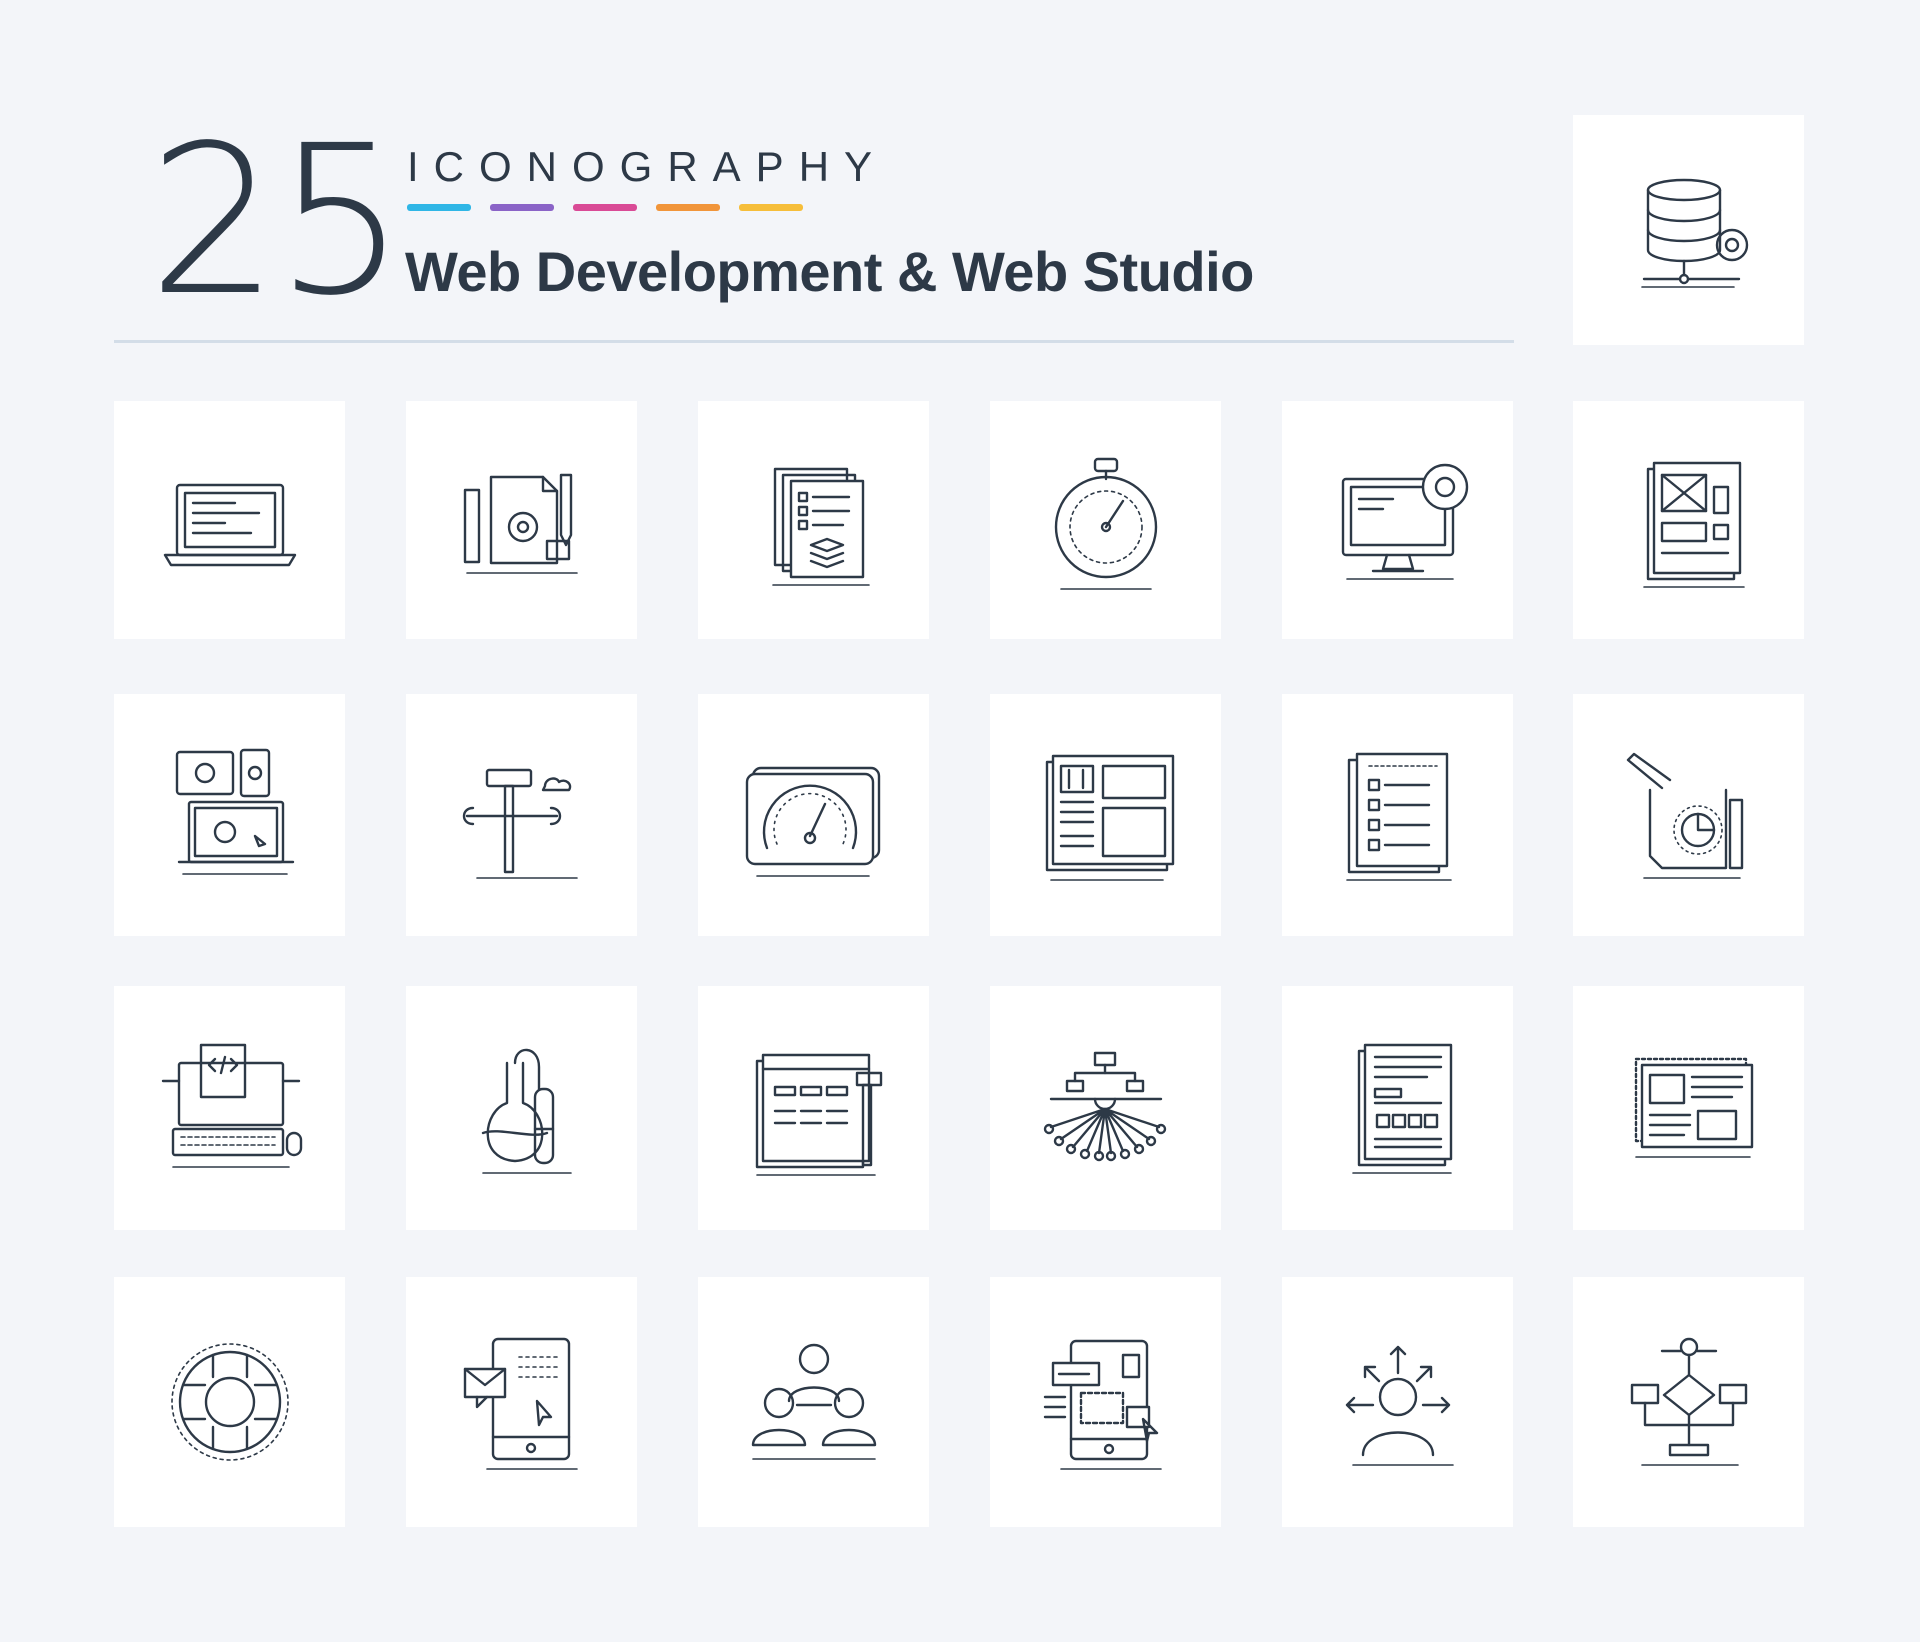 The image size is (1920, 1642). I want to click on flask-test-tube-icon, so click(526, 1111).